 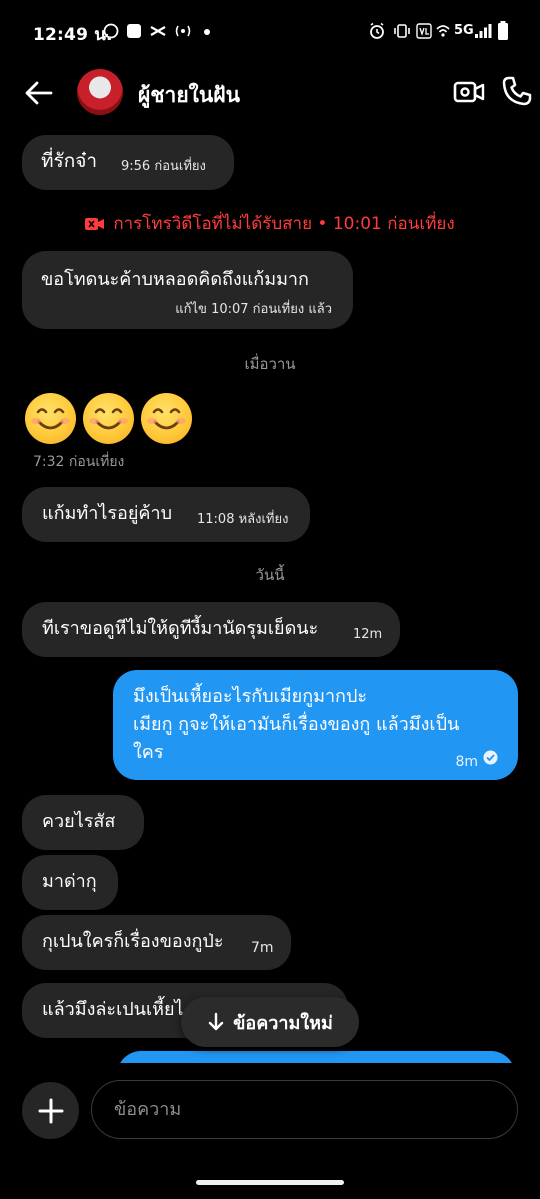 What do you see at coordinates (243, 519) in the screenshot?
I see `message-time: 11:08 หลังเที่ยง` at bounding box center [243, 519].